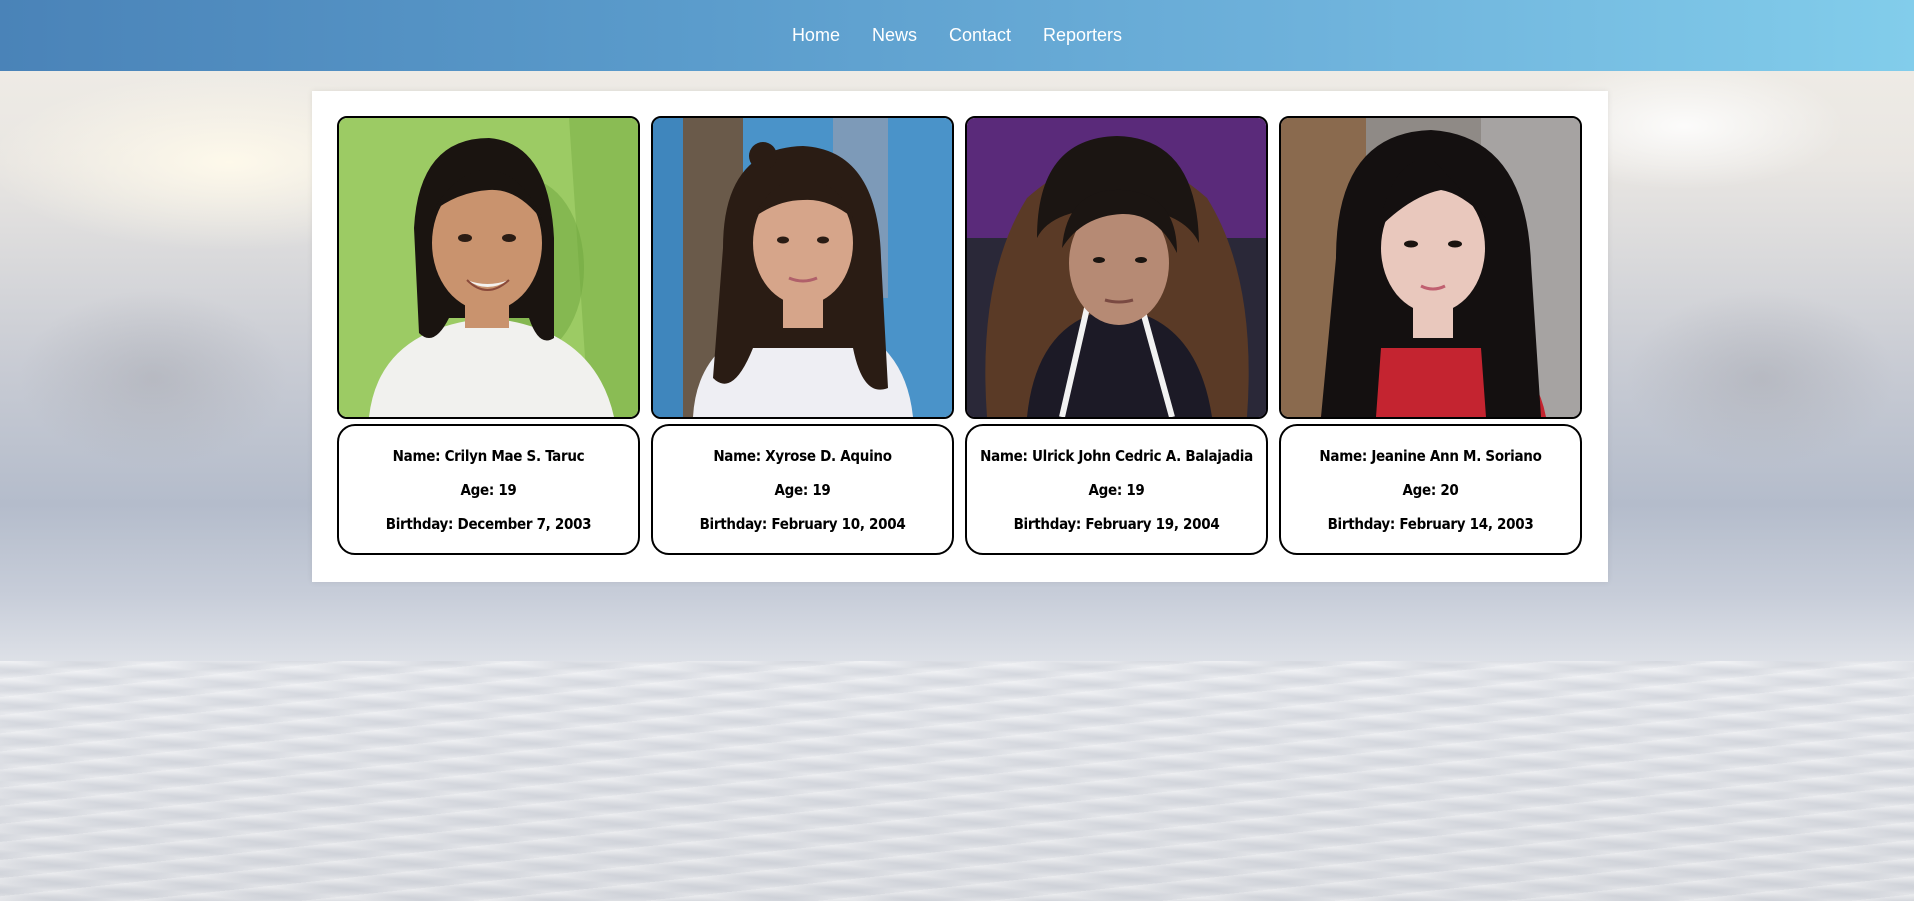 This screenshot has height=901, width=1914. I want to click on nav-links: Home News Contact Reporters, so click(957, 35).